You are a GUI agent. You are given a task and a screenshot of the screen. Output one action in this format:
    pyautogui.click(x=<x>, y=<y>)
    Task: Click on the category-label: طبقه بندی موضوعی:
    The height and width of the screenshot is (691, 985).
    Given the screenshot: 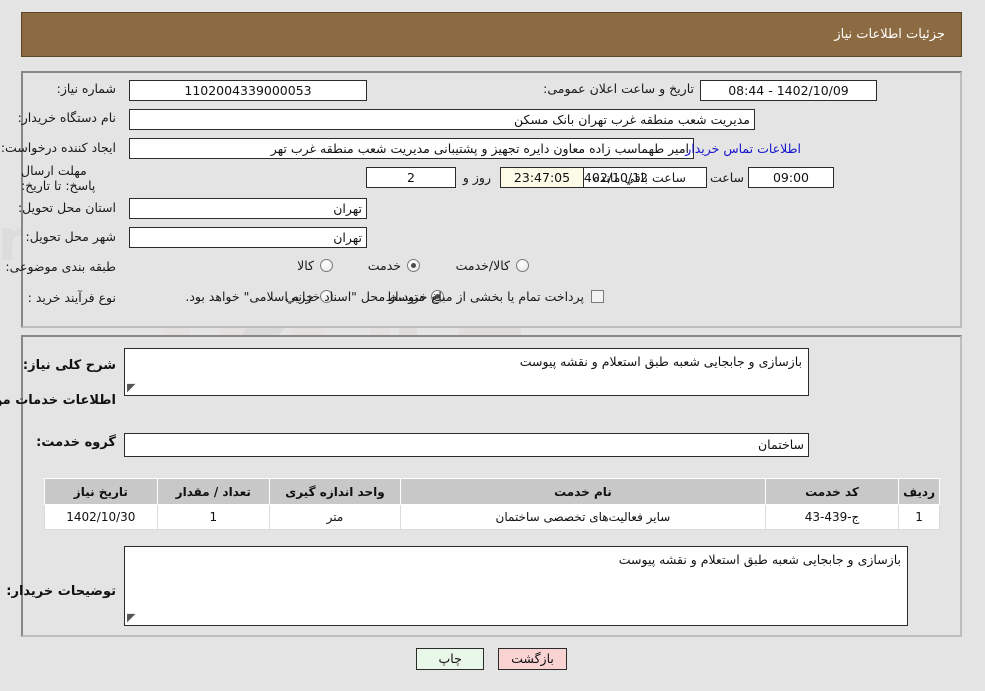 What is the action you would take?
    pyautogui.click(x=61, y=266)
    